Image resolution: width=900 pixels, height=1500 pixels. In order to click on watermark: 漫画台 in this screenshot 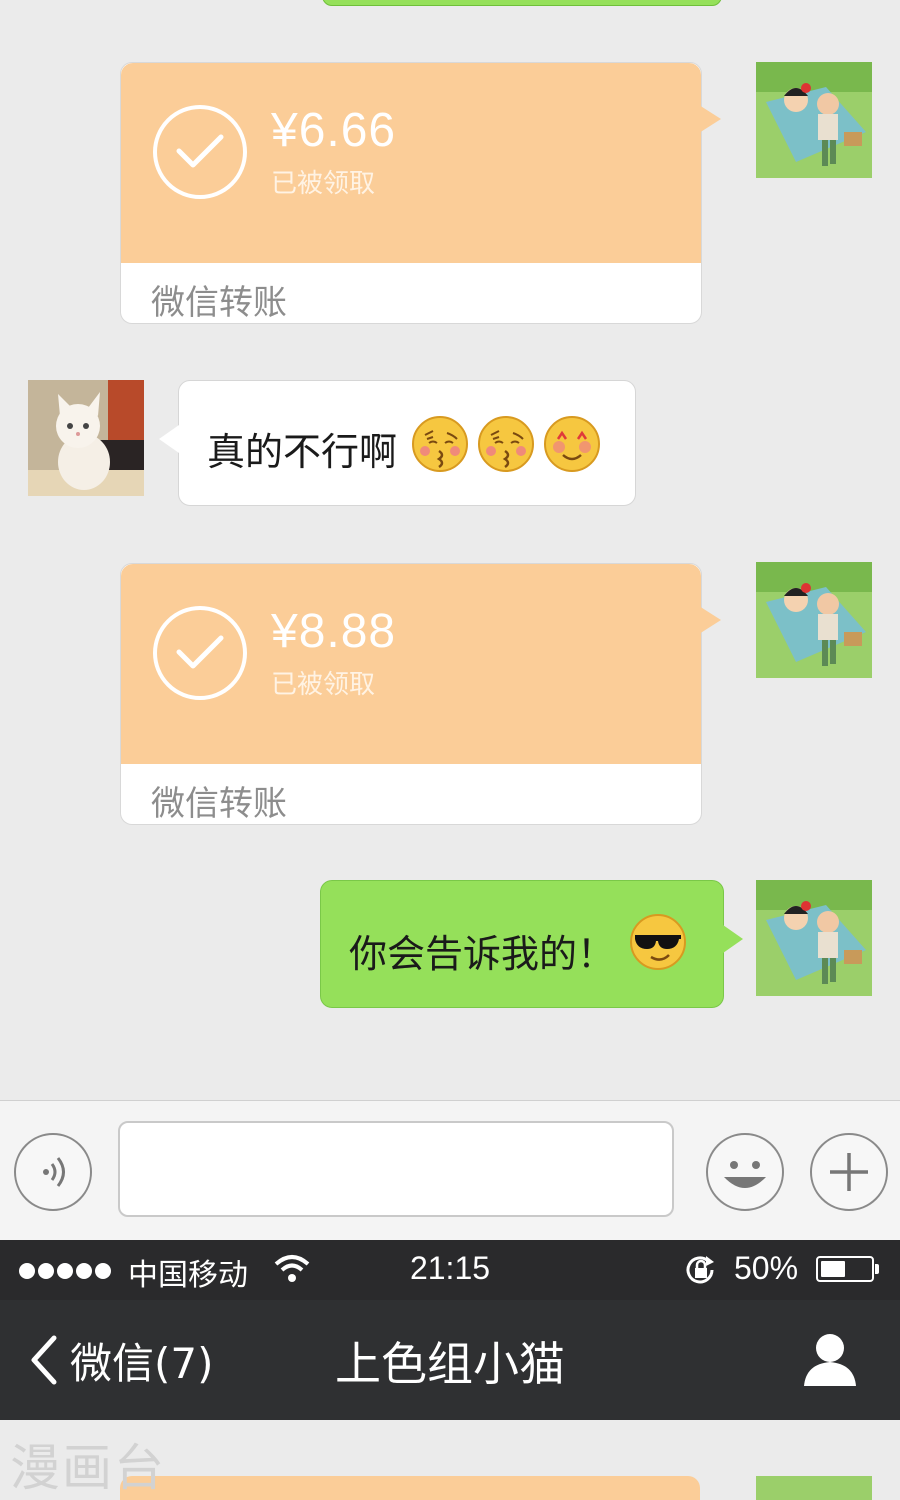, I will do `click(88, 1468)`.